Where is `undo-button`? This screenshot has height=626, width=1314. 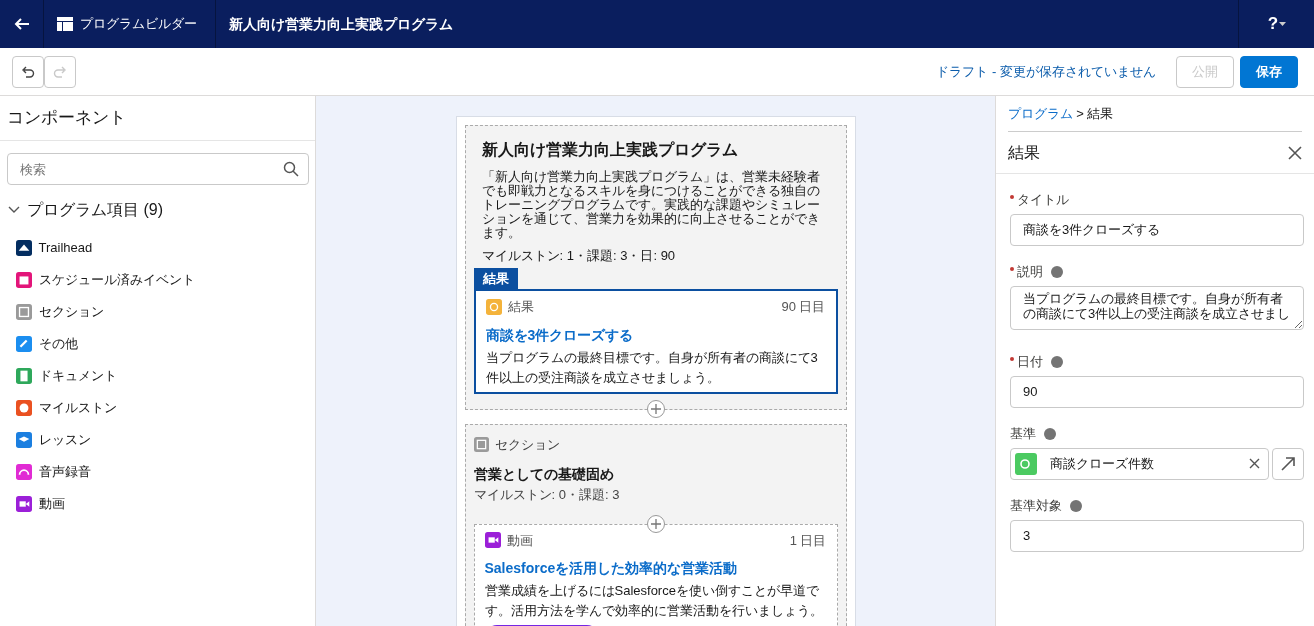 undo-button is located at coordinates (28, 71).